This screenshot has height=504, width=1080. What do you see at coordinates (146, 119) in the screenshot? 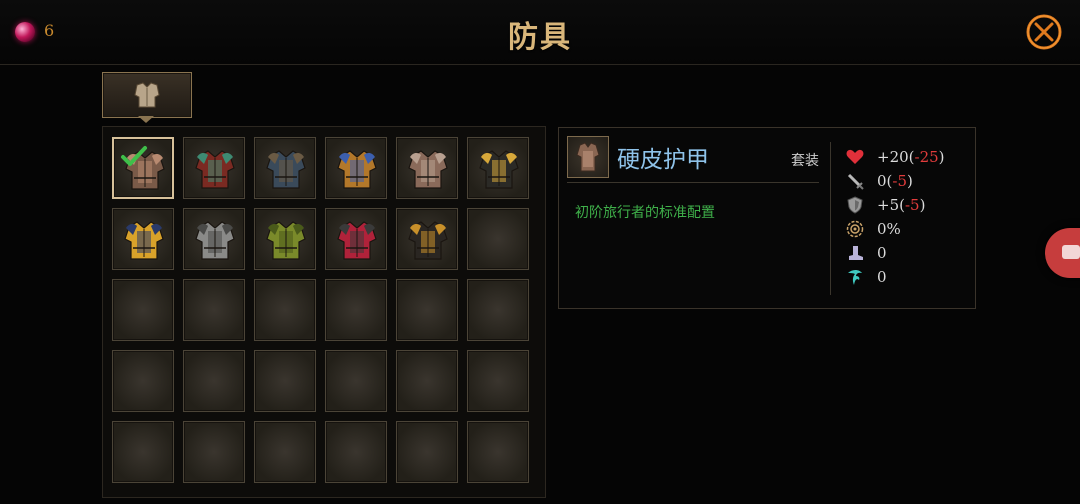
I see `tab-pointer` at bounding box center [146, 119].